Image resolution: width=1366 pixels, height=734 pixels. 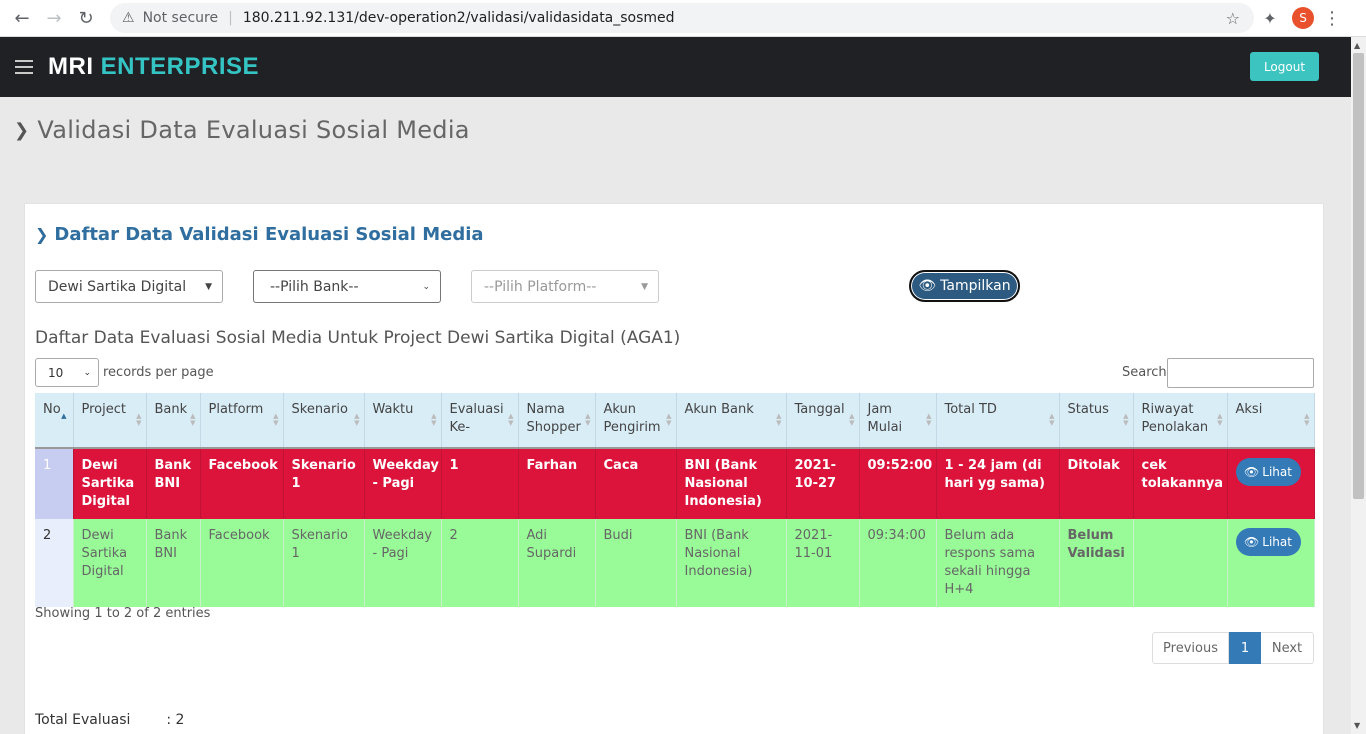 I want to click on column-header: Bank ▲ ▼, so click(x=173, y=421).